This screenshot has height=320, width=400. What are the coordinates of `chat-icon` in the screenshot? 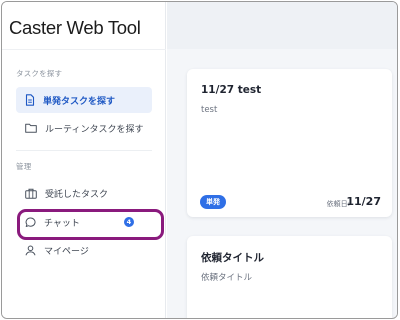 It's located at (30, 221).